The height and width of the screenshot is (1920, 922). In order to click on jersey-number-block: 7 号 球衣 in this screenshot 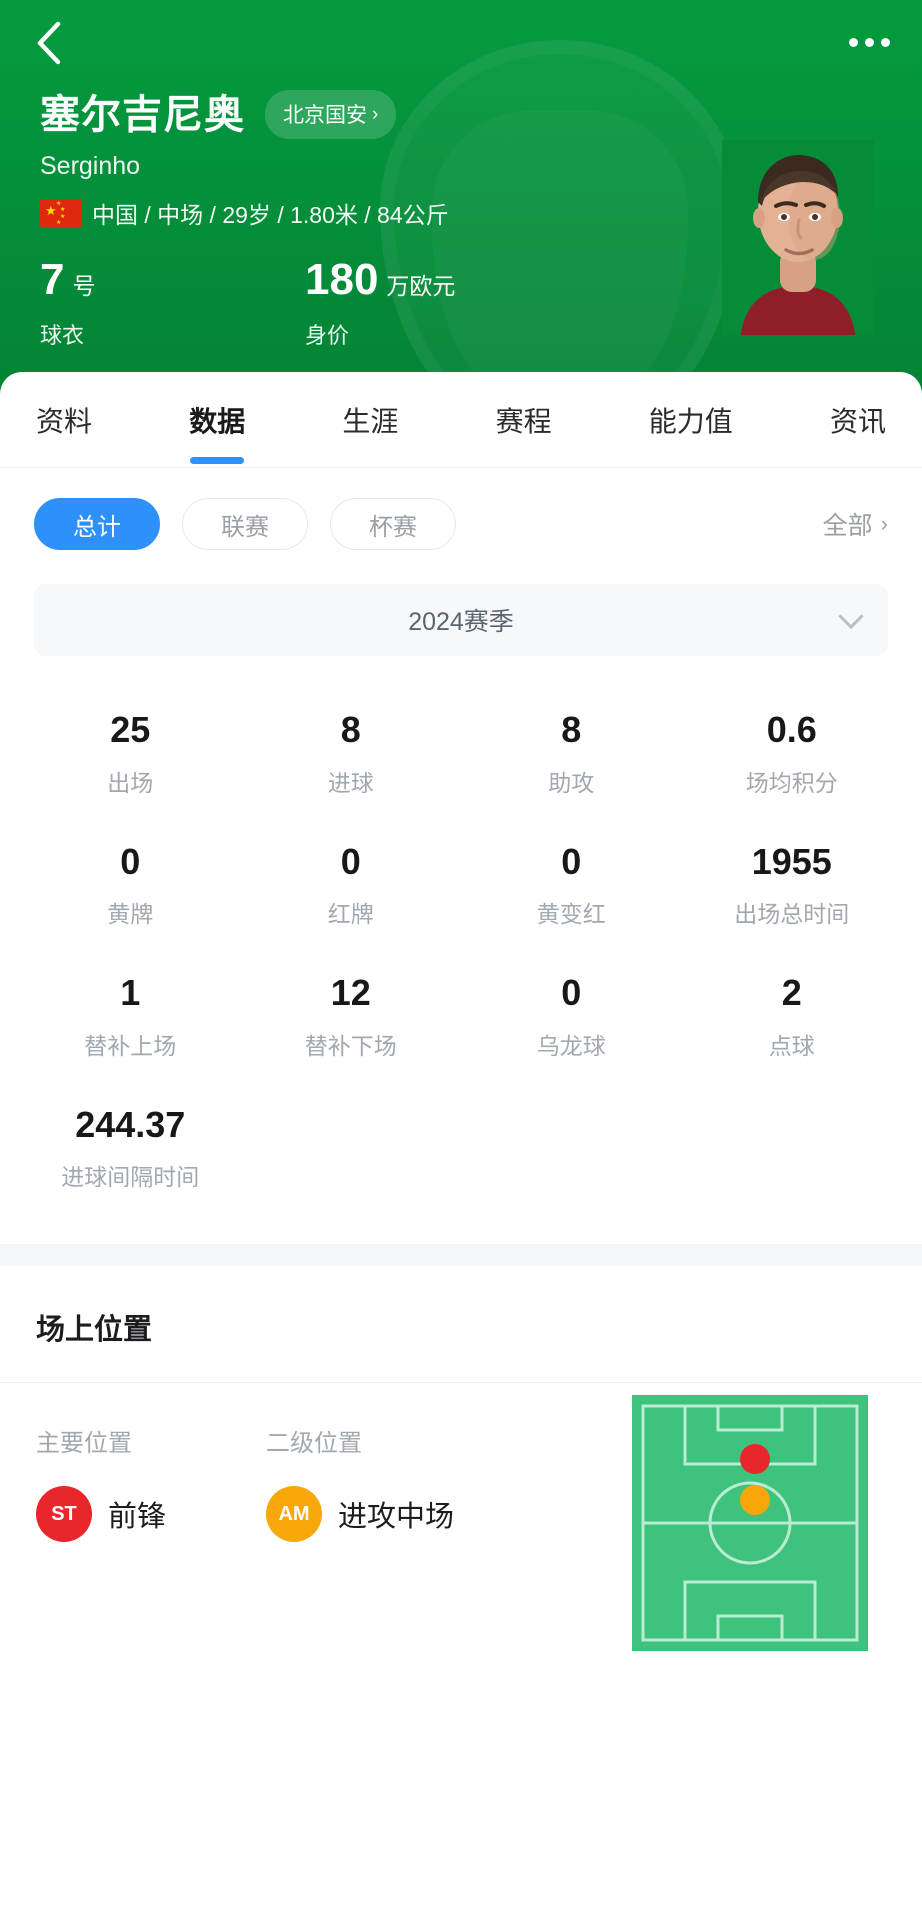, I will do `click(172, 304)`.